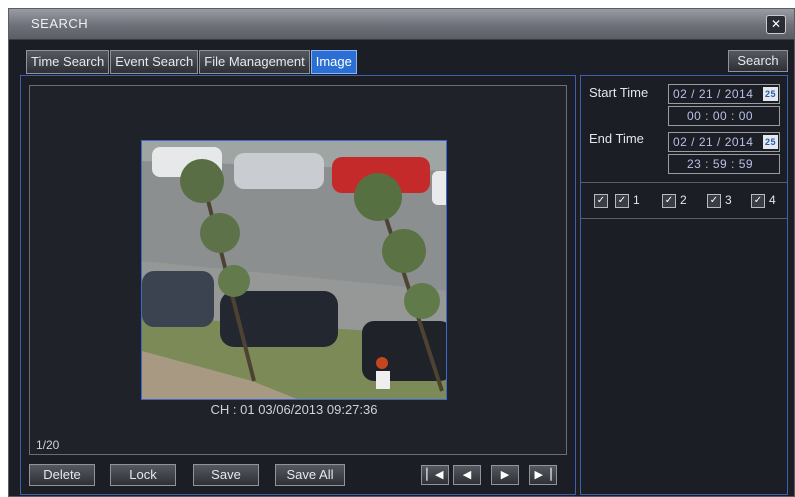  I want to click on window-title: SEARCH, so click(60, 23).